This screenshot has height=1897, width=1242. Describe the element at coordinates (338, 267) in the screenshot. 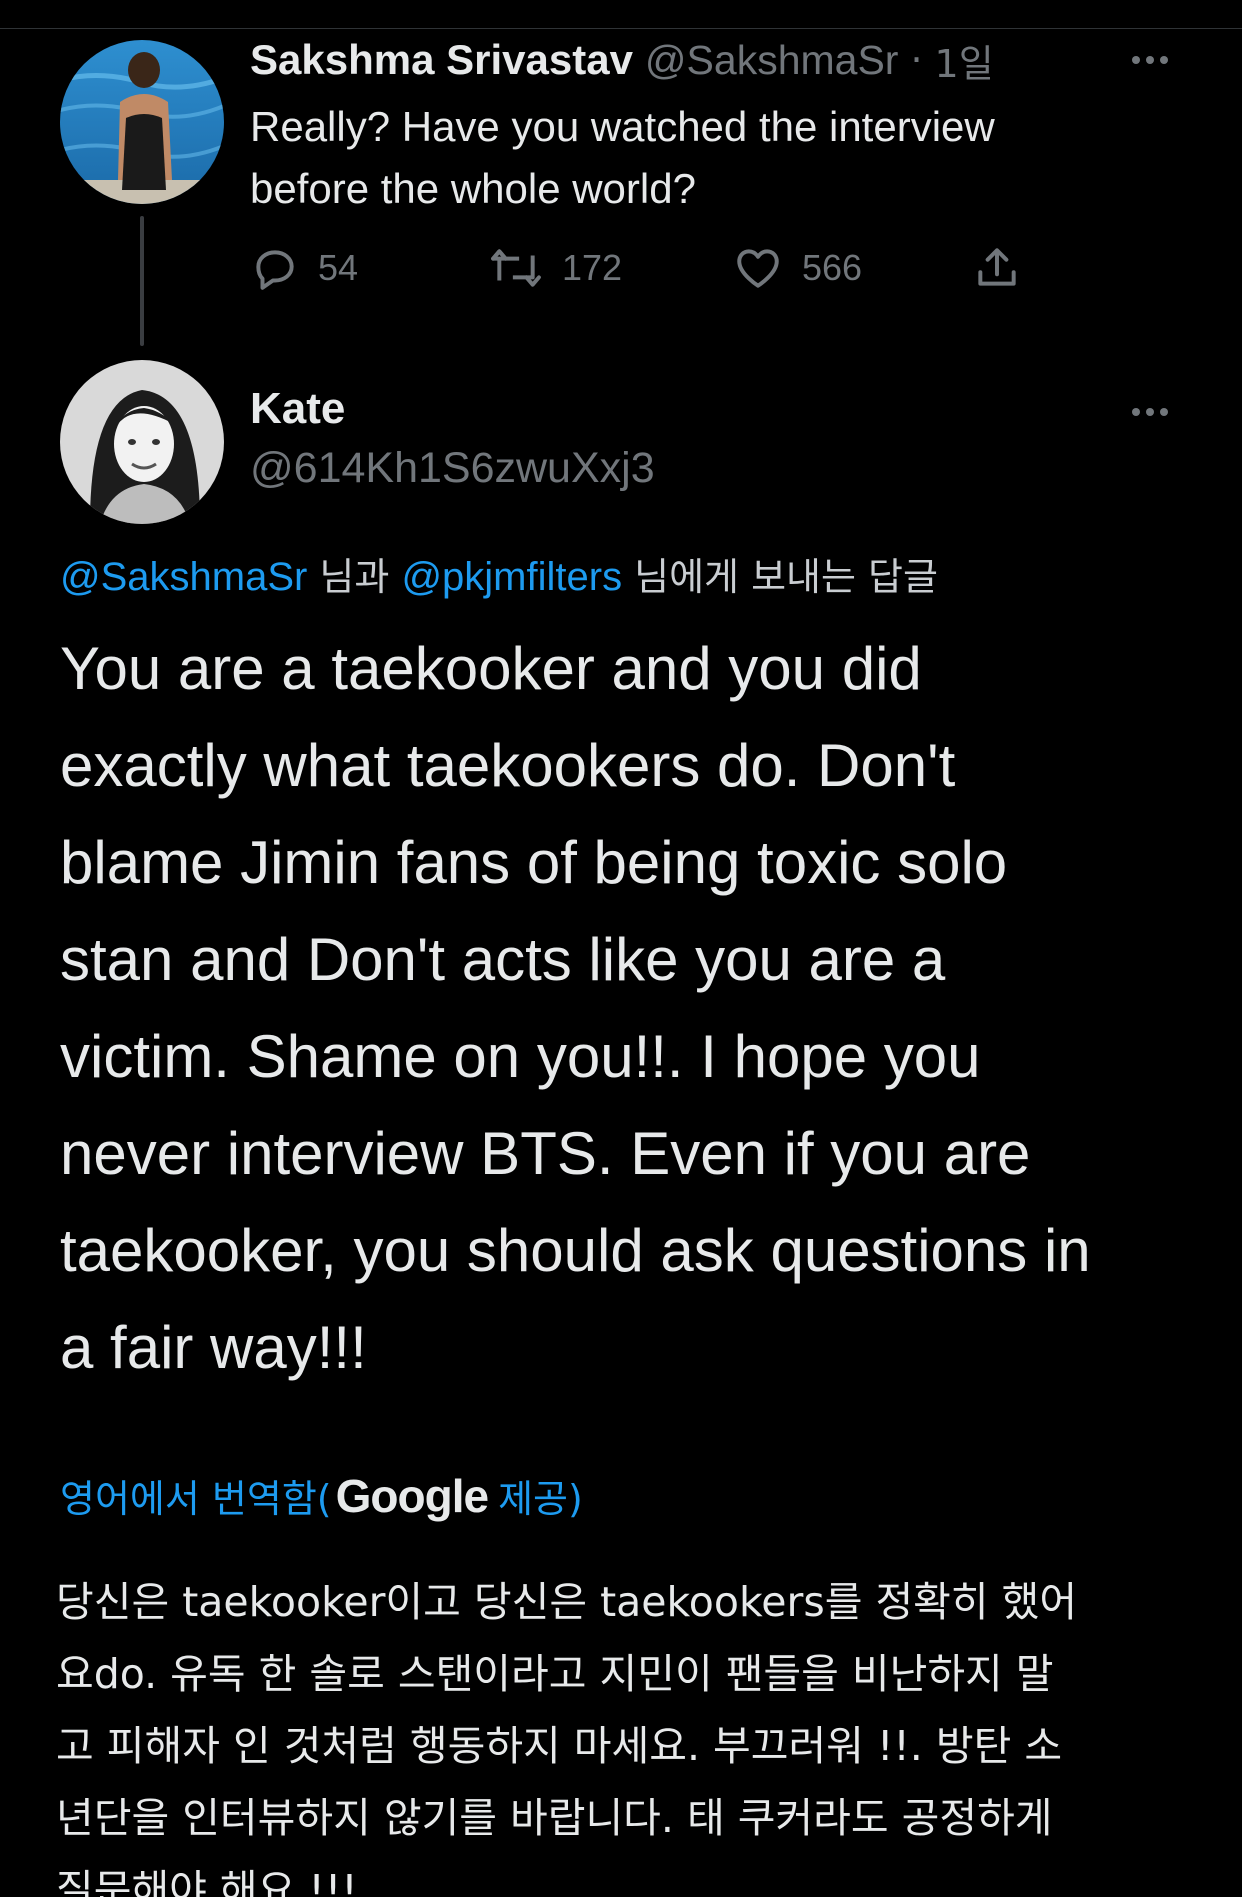

I see `reply-count: 54` at that location.